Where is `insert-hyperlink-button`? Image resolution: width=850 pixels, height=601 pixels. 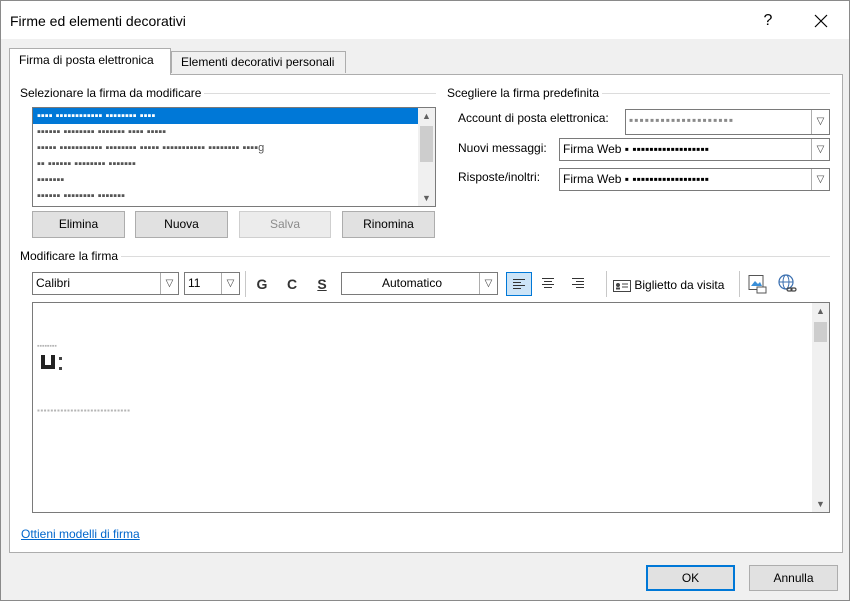 insert-hyperlink-button is located at coordinates (788, 285).